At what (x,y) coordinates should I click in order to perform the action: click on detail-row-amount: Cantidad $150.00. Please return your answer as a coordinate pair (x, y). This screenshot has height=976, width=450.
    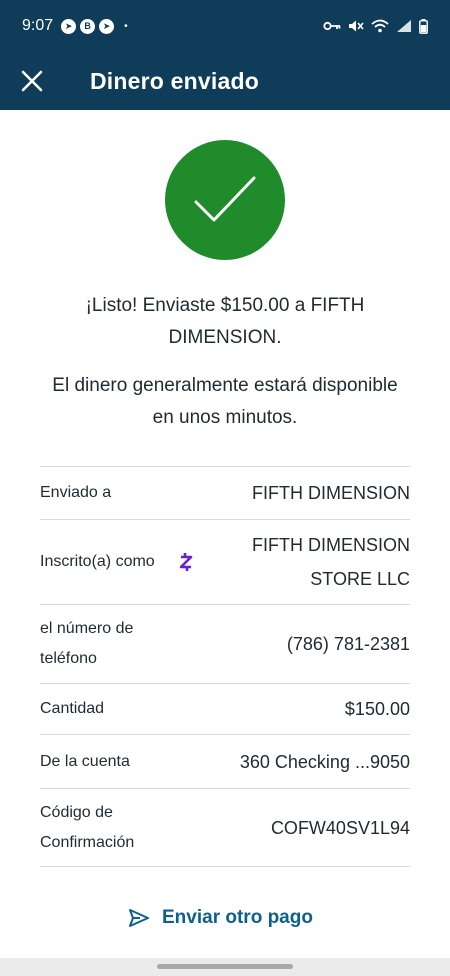
    Looking at the image, I should click on (225, 709).